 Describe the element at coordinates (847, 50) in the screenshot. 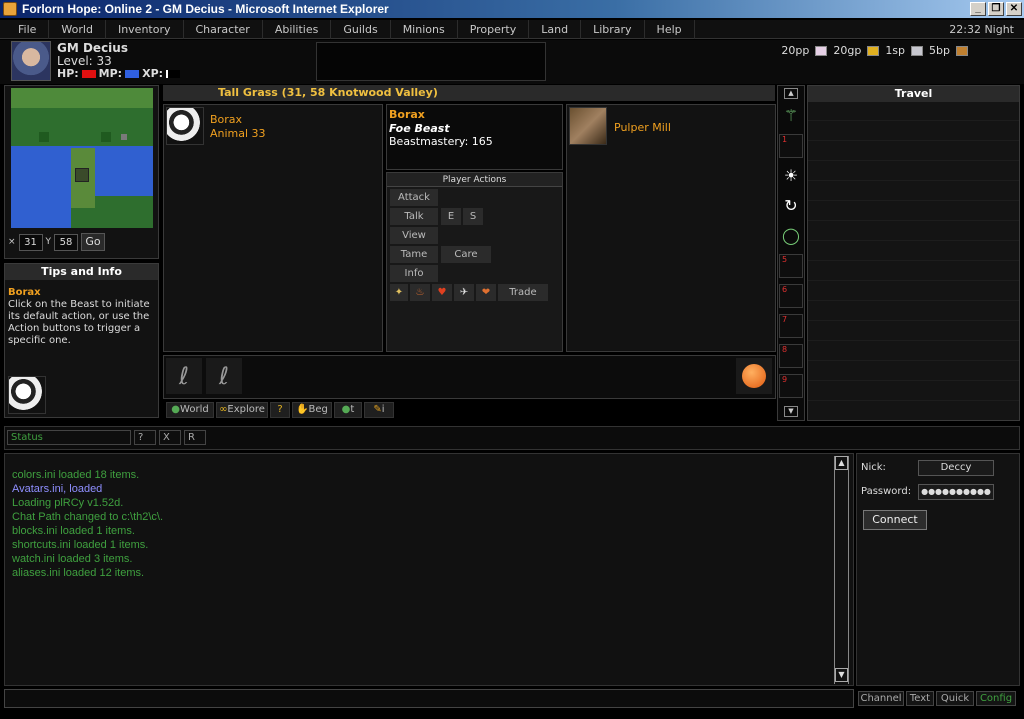

I see `gold-amount: 20gp` at that location.